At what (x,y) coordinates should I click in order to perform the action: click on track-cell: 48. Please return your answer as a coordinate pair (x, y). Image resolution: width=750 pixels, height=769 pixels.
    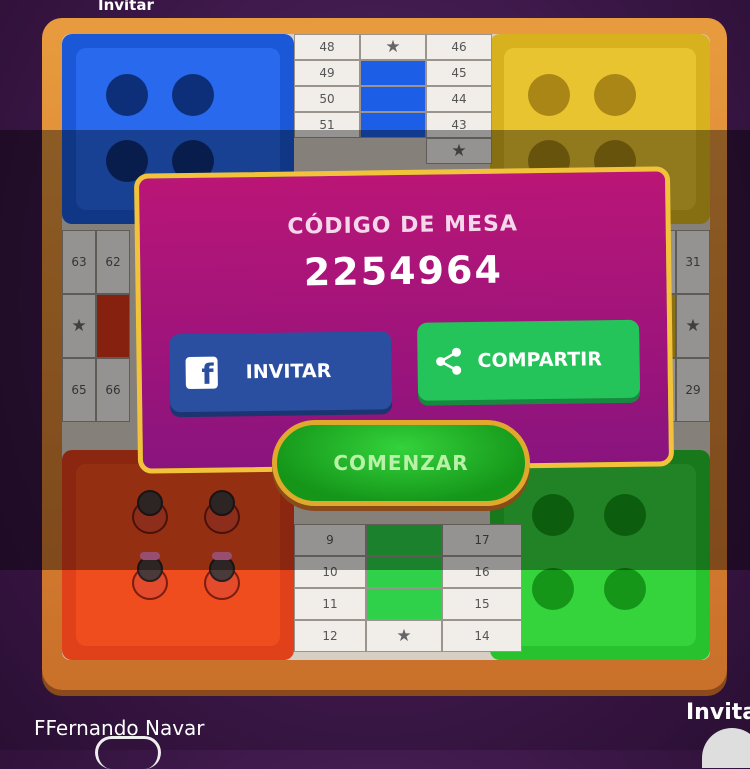
    Looking at the image, I should click on (327, 47).